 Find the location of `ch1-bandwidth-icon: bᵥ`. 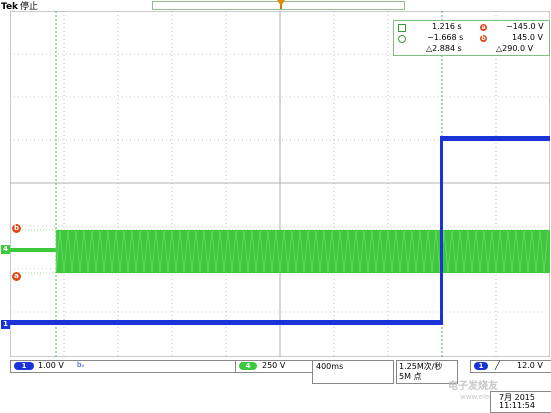

ch1-bandwidth-icon: bᵥ is located at coordinates (81, 365).